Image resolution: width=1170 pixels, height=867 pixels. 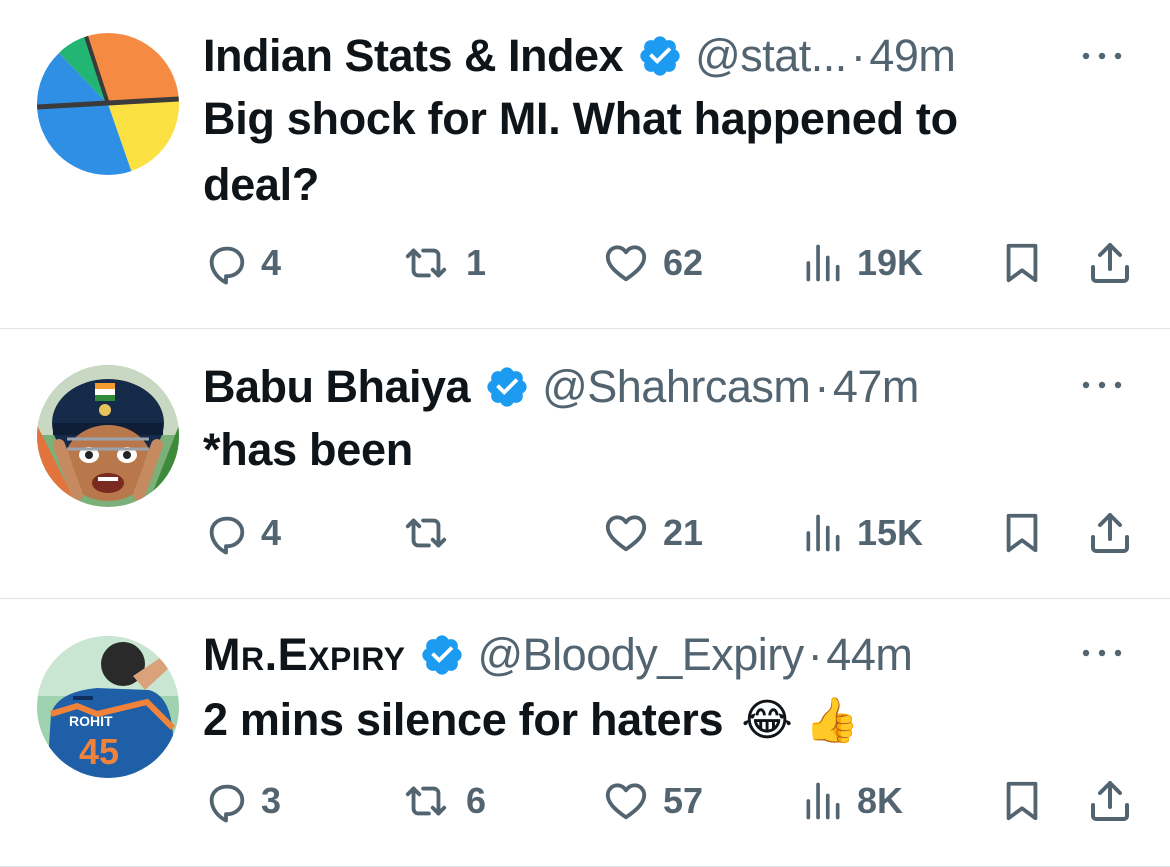 I want to click on tweet-header: Indian Stats & Index @stat... · 49m, so click(x=641, y=56).